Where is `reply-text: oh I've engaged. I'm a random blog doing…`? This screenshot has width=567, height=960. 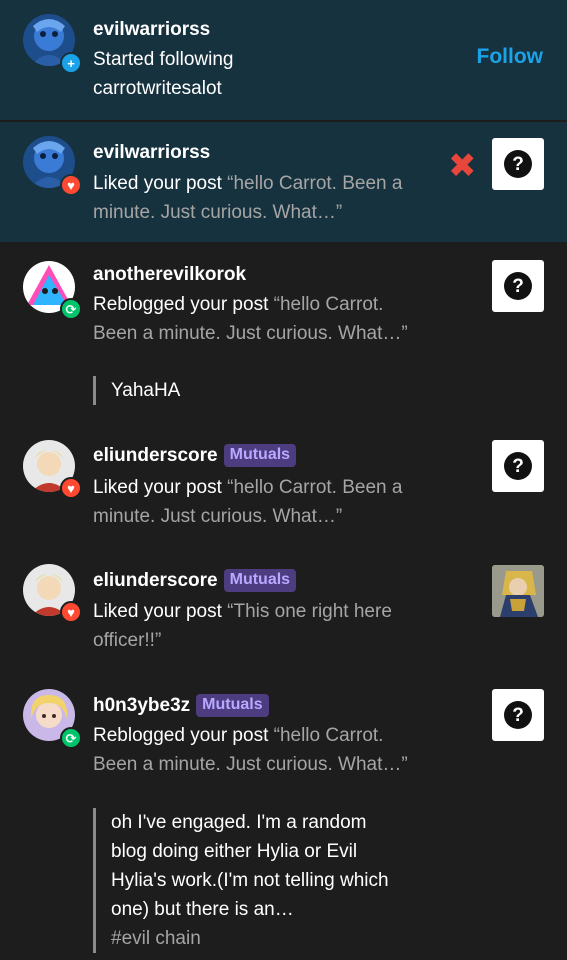
reply-text: oh I've engaged. I'm a random blog doing… is located at coordinates (250, 866).